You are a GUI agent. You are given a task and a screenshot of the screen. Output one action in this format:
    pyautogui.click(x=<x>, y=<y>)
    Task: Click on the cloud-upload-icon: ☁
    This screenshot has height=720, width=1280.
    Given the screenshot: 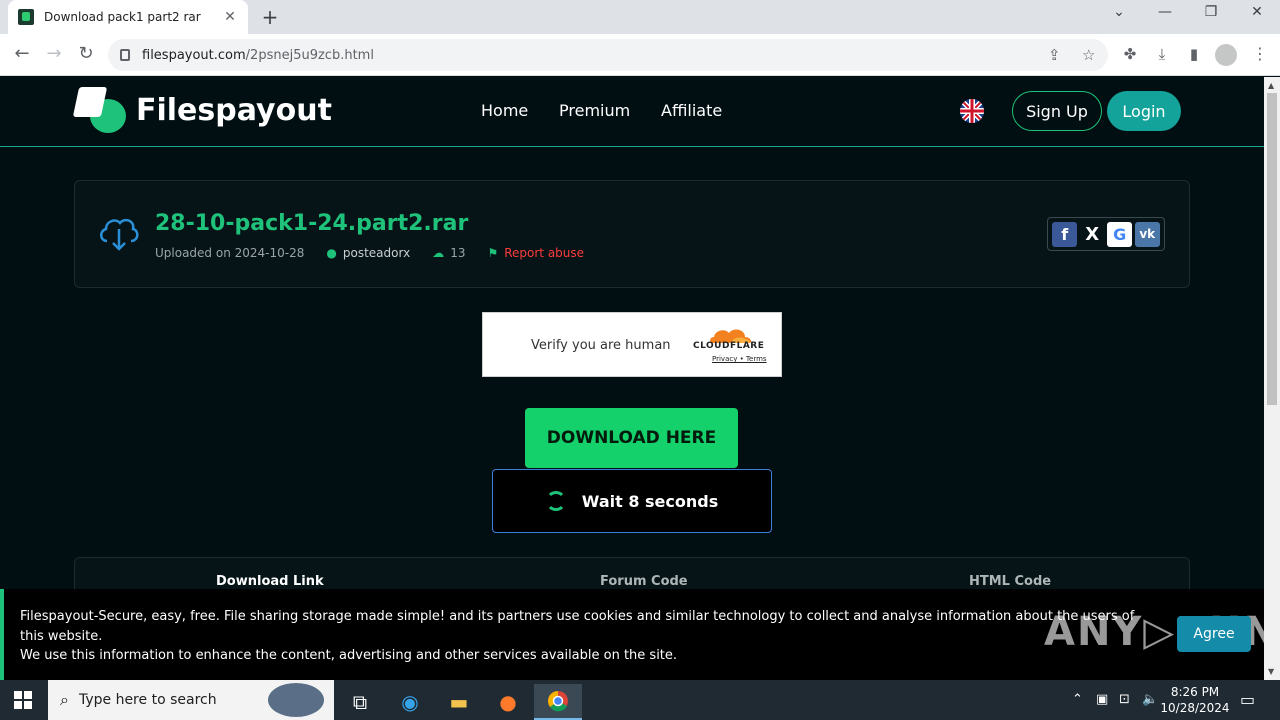 What is the action you would take?
    pyautogui.click(x=438, y=253)
    